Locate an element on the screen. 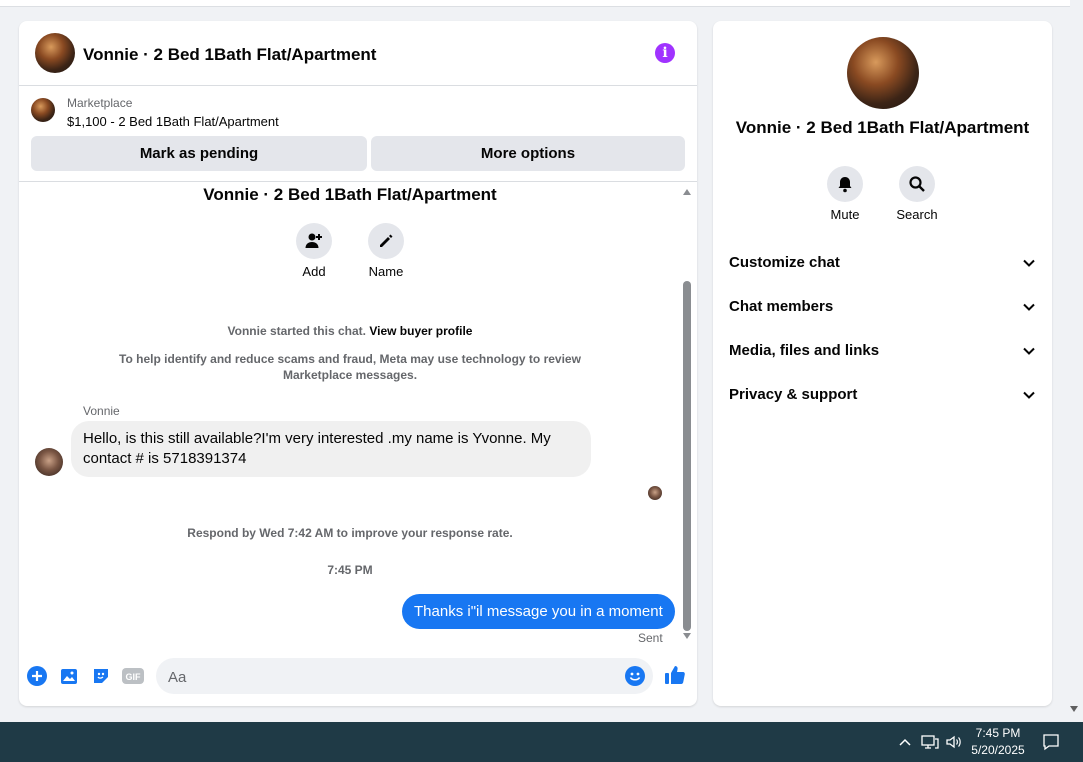 This screenshot has width=1083, height=762. plus-icon is located at coordinates (37, 676).